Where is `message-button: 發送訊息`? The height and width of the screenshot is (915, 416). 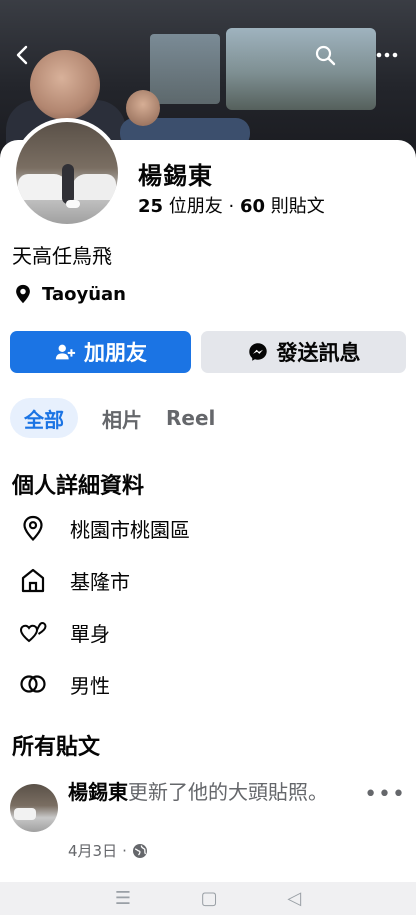 message-button: 發送訊息 is located at coordinates (303, 352).